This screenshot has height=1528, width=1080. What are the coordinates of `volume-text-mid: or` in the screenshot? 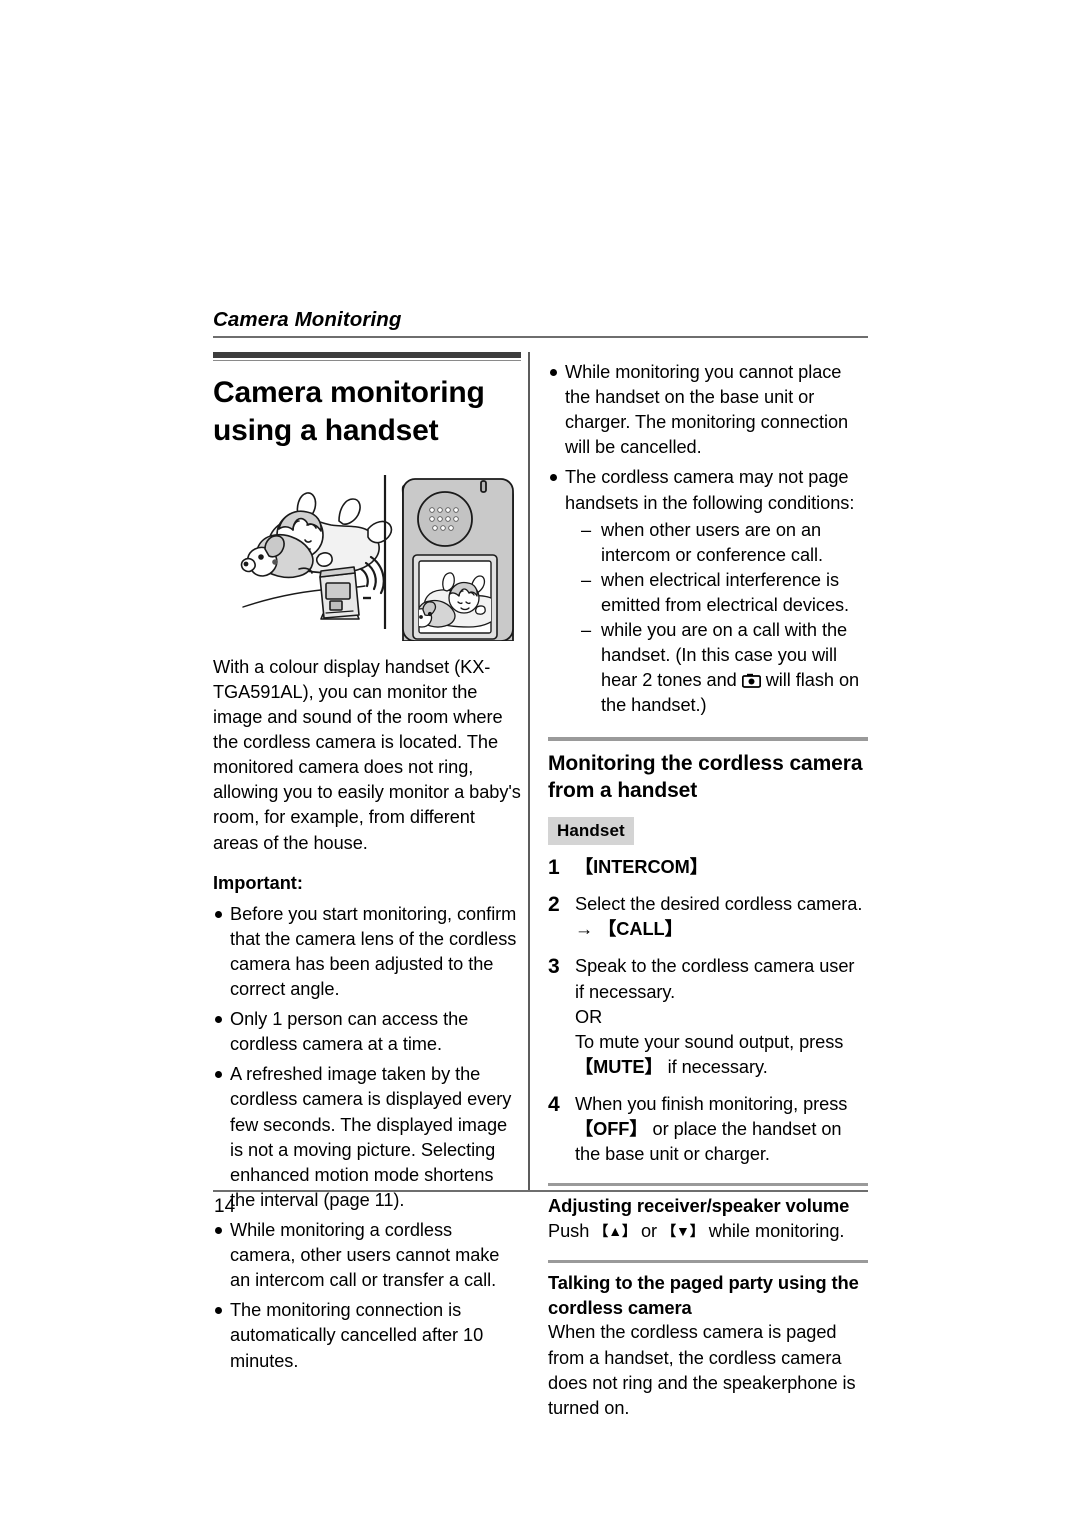 It's located at (649, 1230).